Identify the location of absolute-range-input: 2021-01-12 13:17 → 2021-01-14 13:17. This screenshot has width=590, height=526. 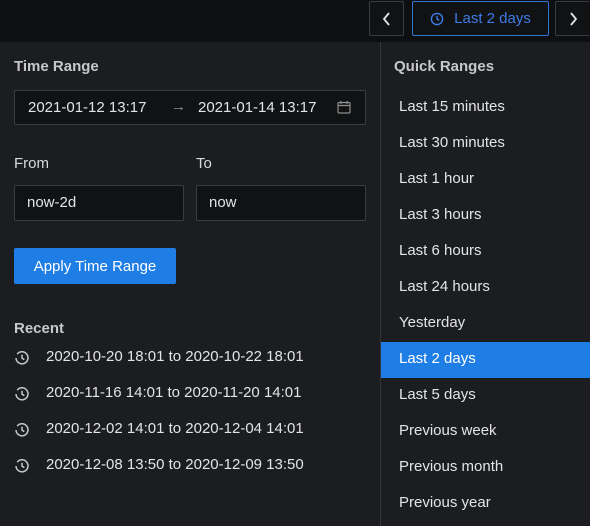
(190, 107).